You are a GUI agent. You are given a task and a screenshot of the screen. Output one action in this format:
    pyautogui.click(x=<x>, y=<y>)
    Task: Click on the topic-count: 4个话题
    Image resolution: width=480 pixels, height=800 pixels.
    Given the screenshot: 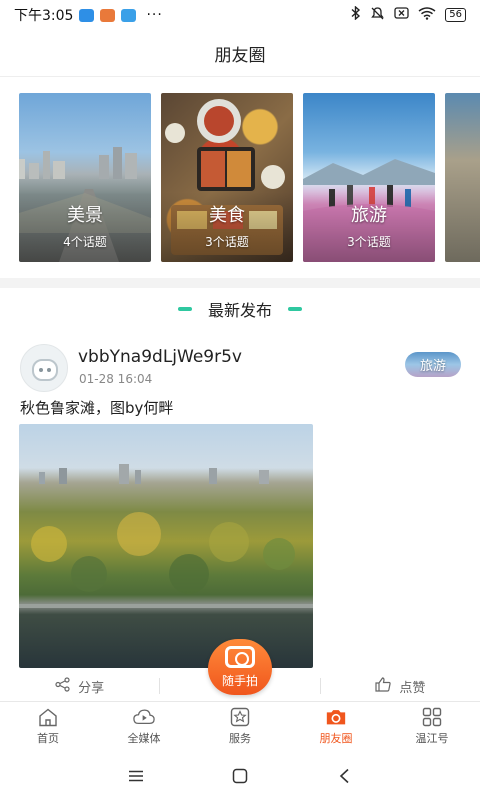 What is the action you would take?
    pyautogui.click(x=85, y=242)
    